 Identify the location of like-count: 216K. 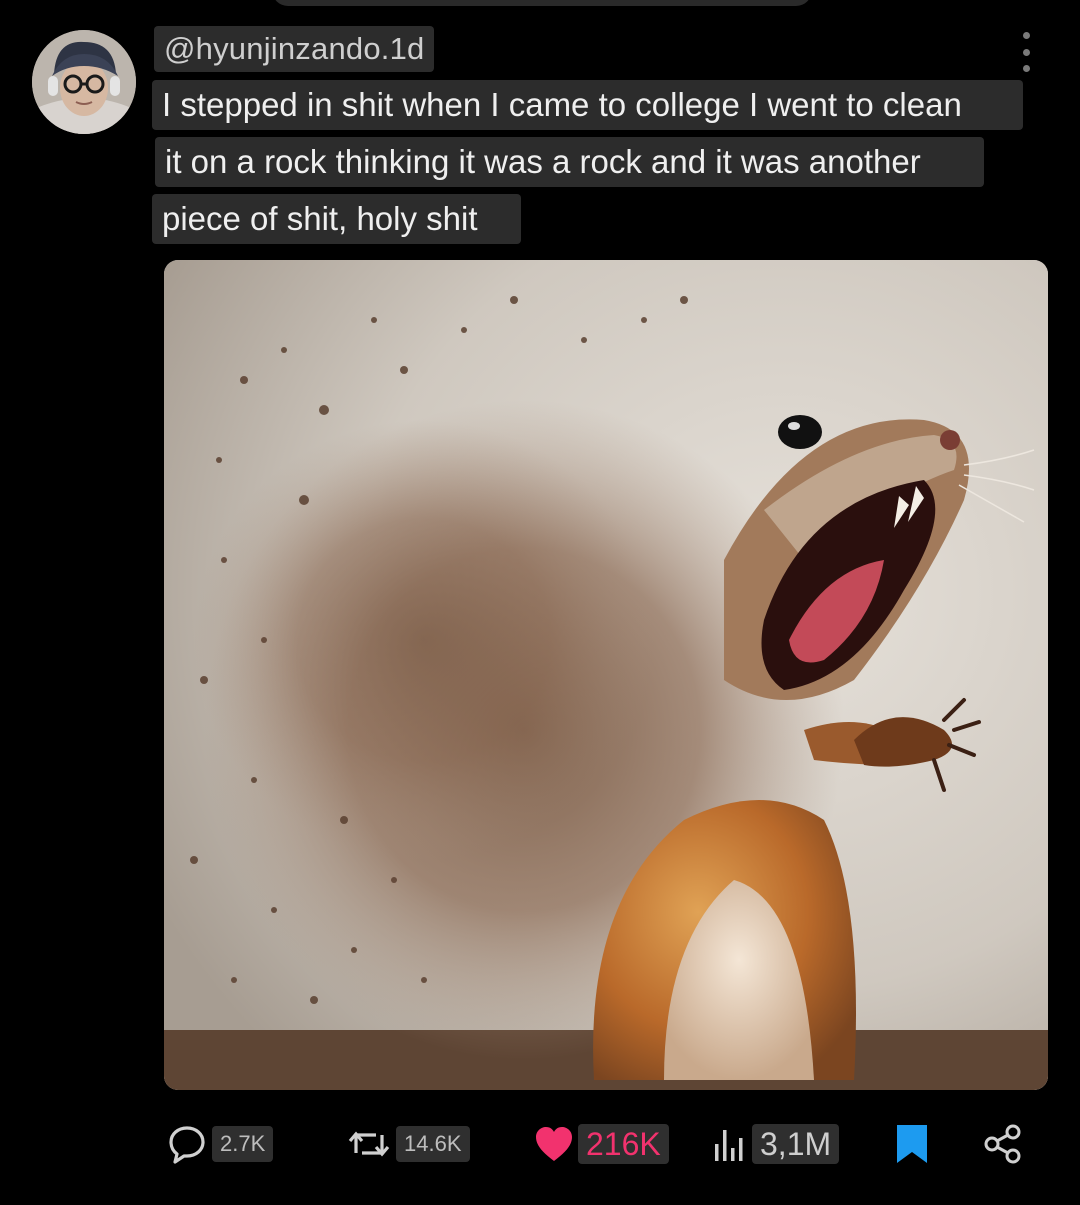
(623, 1144).